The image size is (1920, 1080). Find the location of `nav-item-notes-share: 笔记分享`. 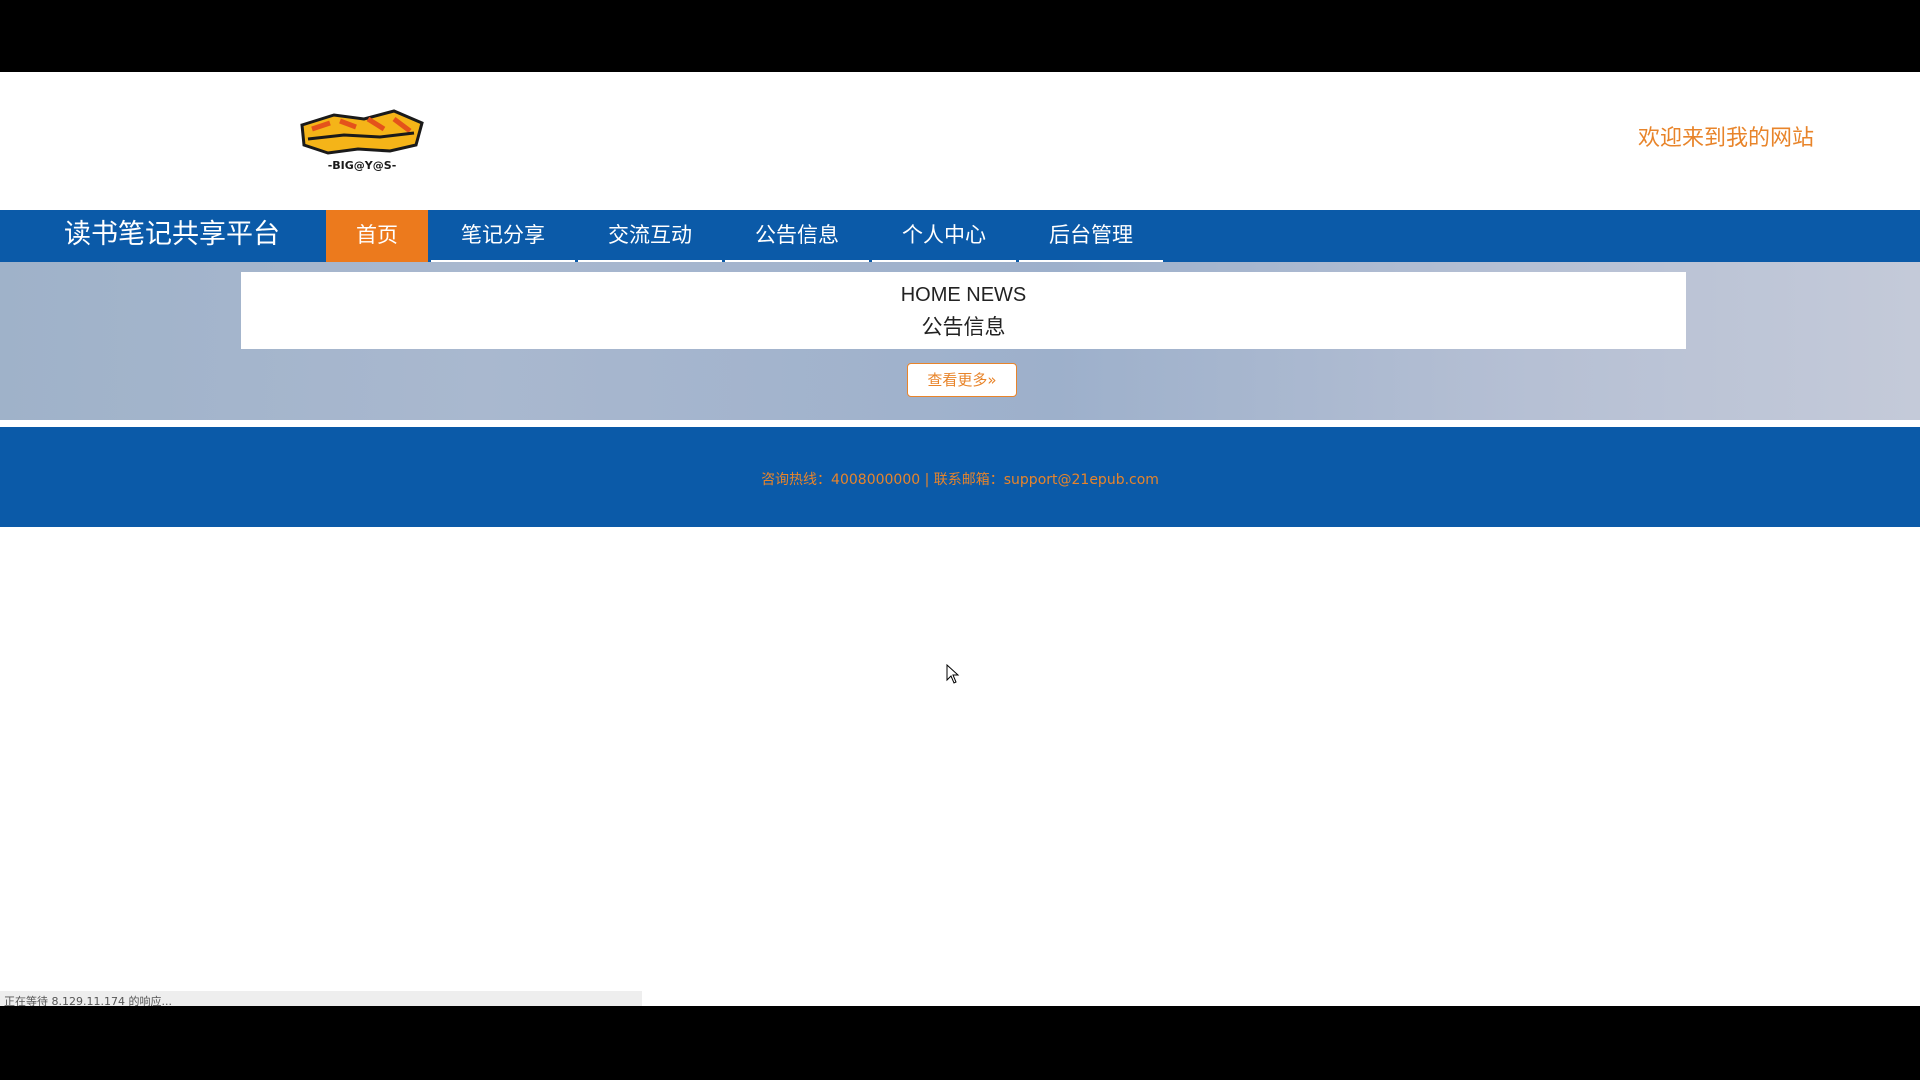

nav-item-notes-share: 笔记分享 is located at coordinates (503, 236).